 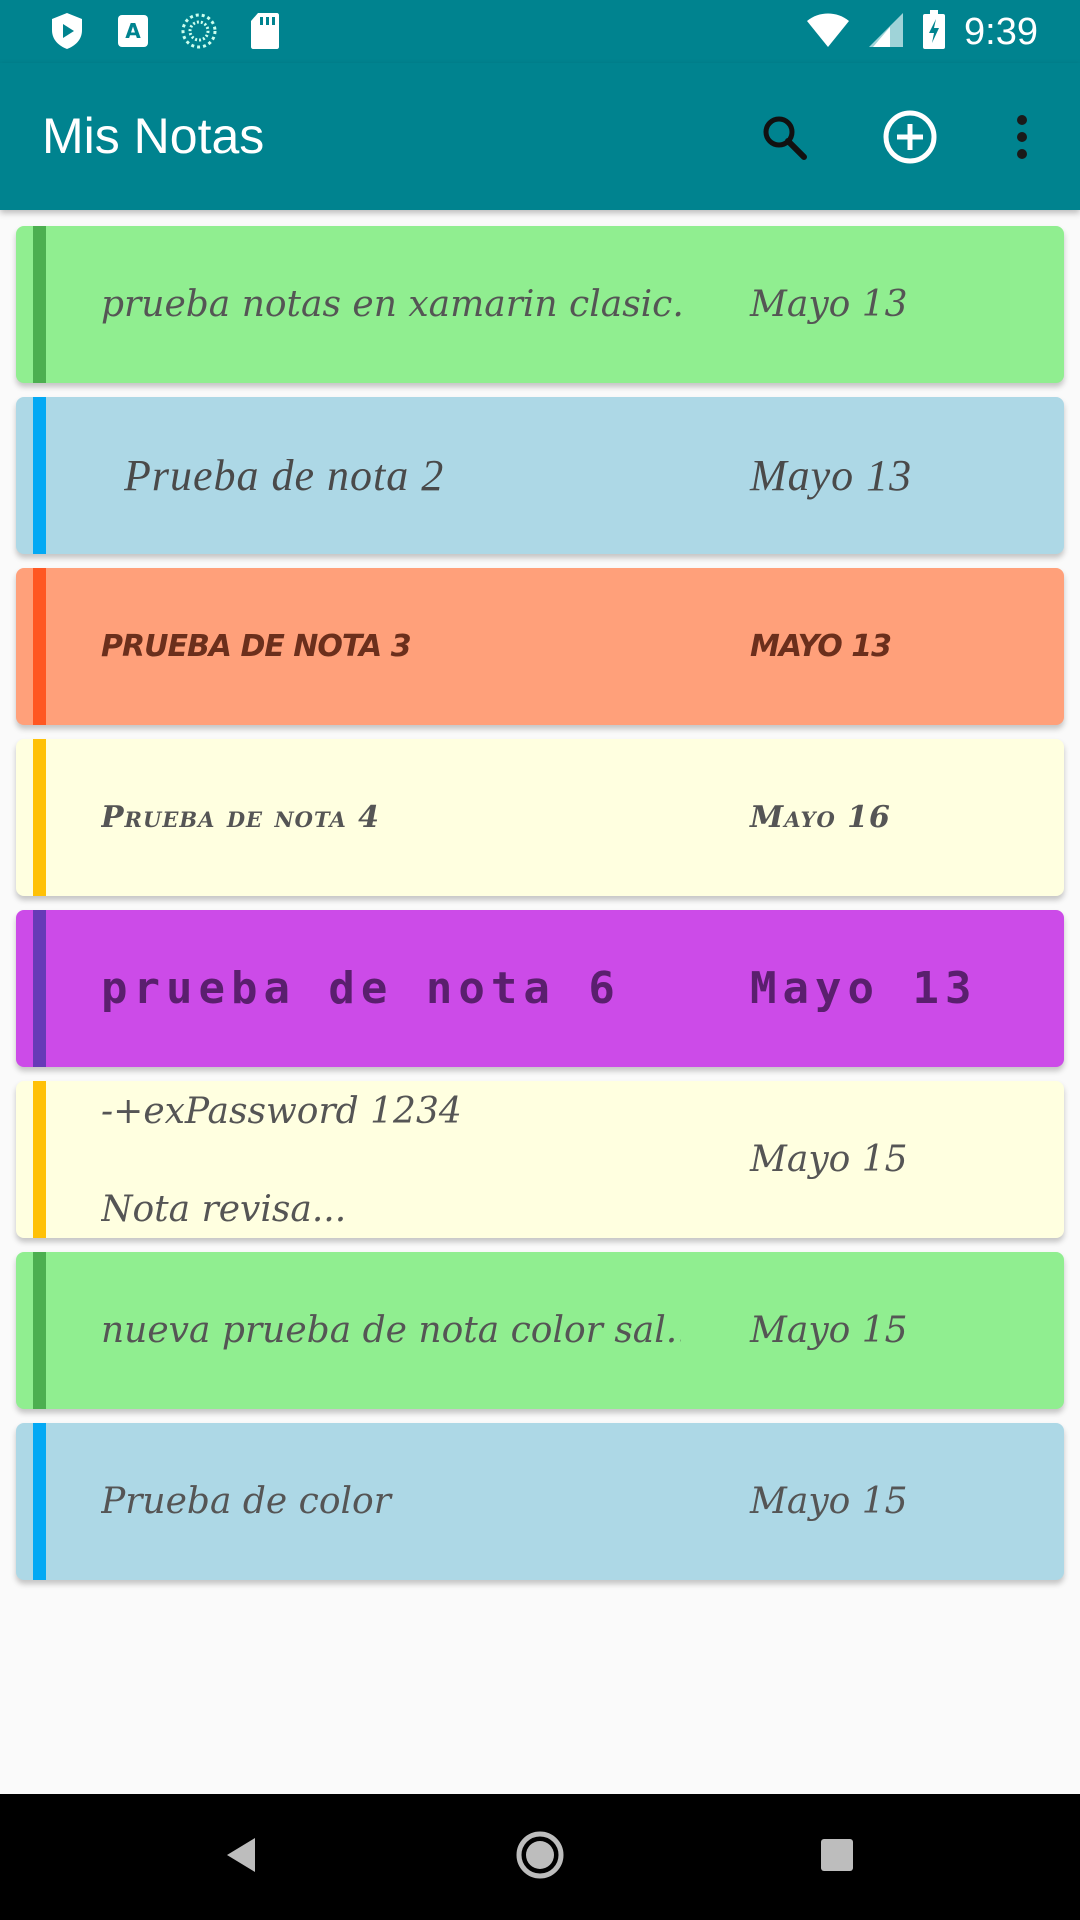 I want to click on note-title: prueba de nota 6, so click(x=361, y=988).